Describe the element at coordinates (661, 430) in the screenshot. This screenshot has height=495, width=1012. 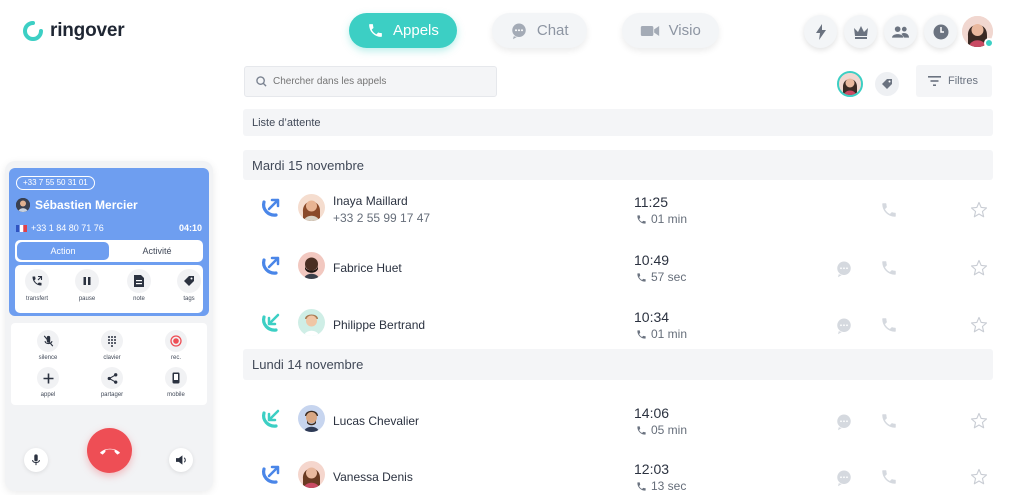
I see `call-duration: 05 min` at that location.